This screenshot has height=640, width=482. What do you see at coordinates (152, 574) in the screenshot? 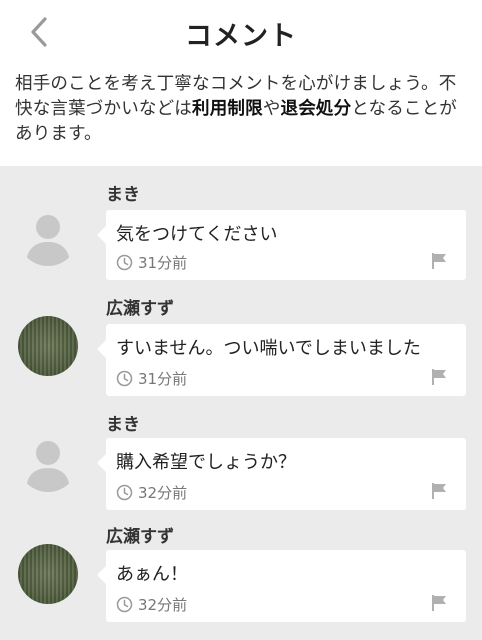
I see `comment-text: あぁん！` at bounding box center [152, 574].